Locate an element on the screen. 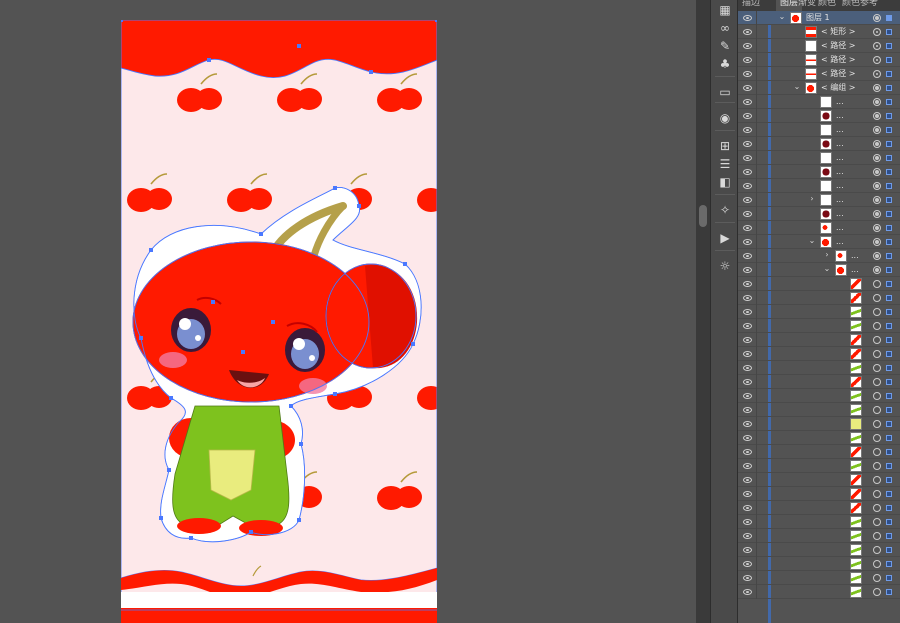 This screenshot has width=900, height=623. panel-tab: 颜色参考 is located at coordinates (860, 5).